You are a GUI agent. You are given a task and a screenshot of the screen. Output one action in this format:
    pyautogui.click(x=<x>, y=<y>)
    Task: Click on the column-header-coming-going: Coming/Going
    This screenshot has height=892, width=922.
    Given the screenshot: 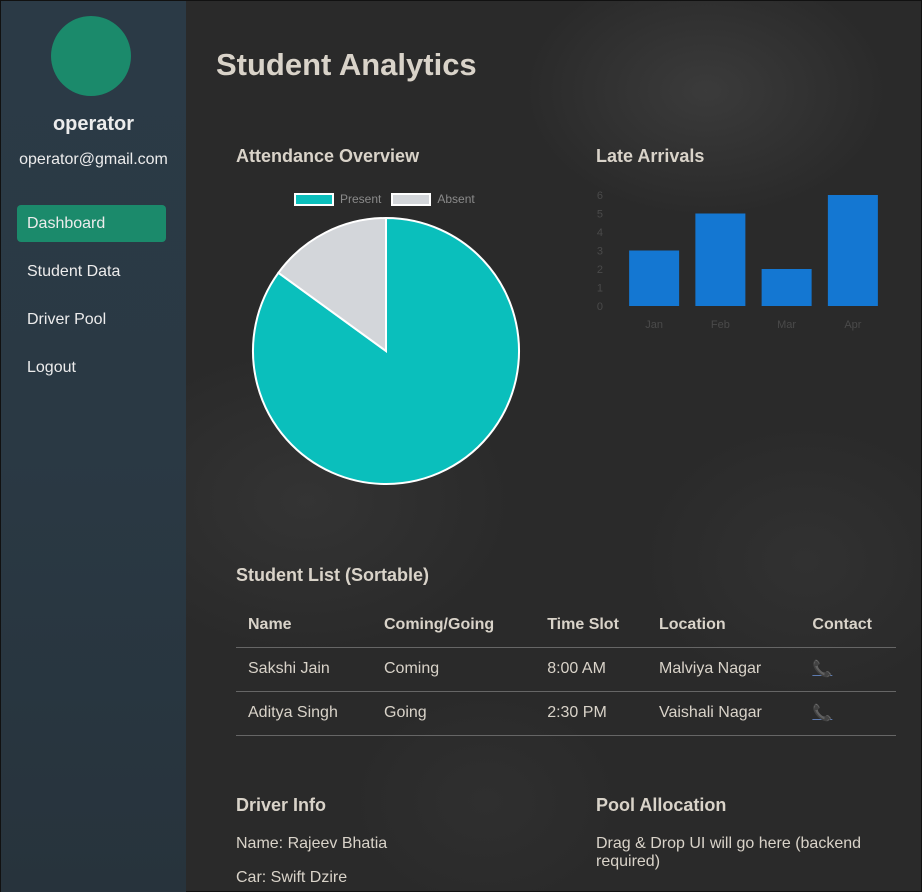 What is the action you would take?
    pyautogui.click(x=454, y=626)
    